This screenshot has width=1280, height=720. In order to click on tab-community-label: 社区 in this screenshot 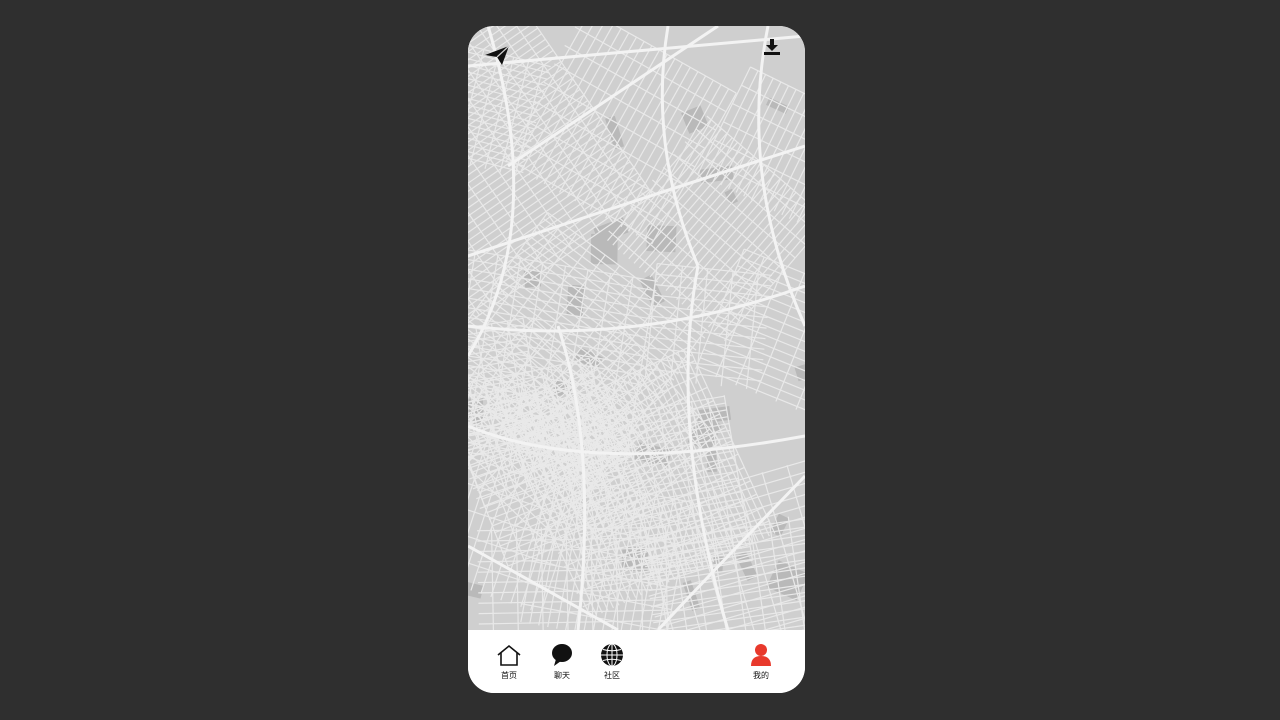, I will do `click(612, 675)`.